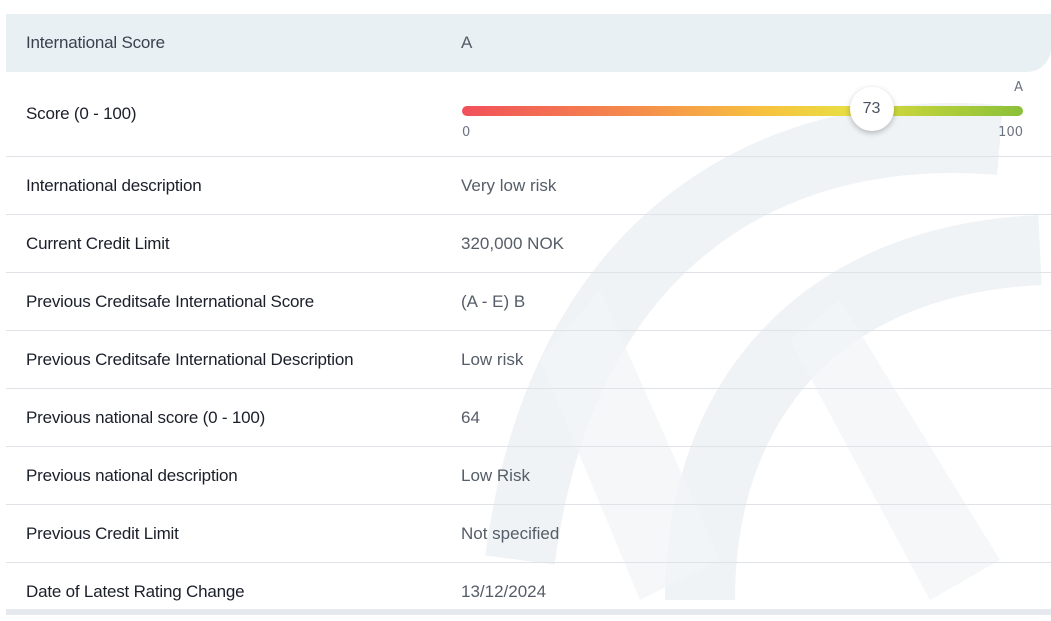 The image size is (1051, 621). What do you see at coordinates (81, 113) in the screenshot?
I see `score-label: Score (0 - 100)` at bounding box center [81, 113].